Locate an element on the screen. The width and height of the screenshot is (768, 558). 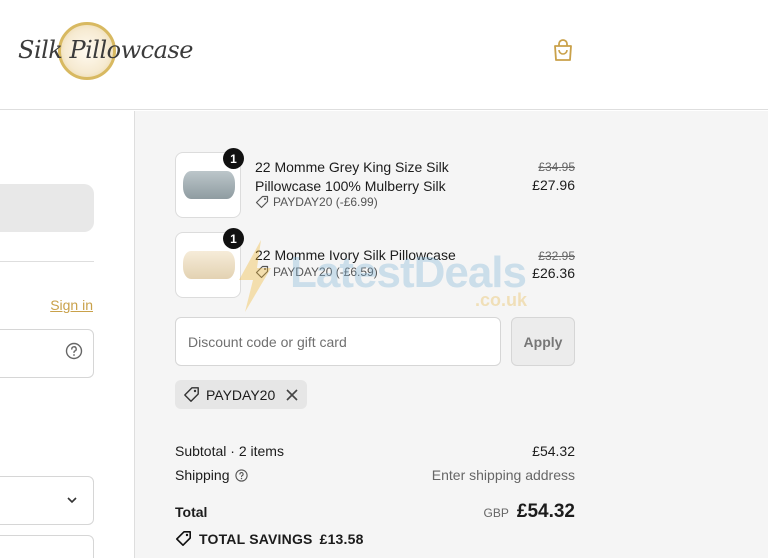
express-checkout-button is located at coordinates (47, 208).